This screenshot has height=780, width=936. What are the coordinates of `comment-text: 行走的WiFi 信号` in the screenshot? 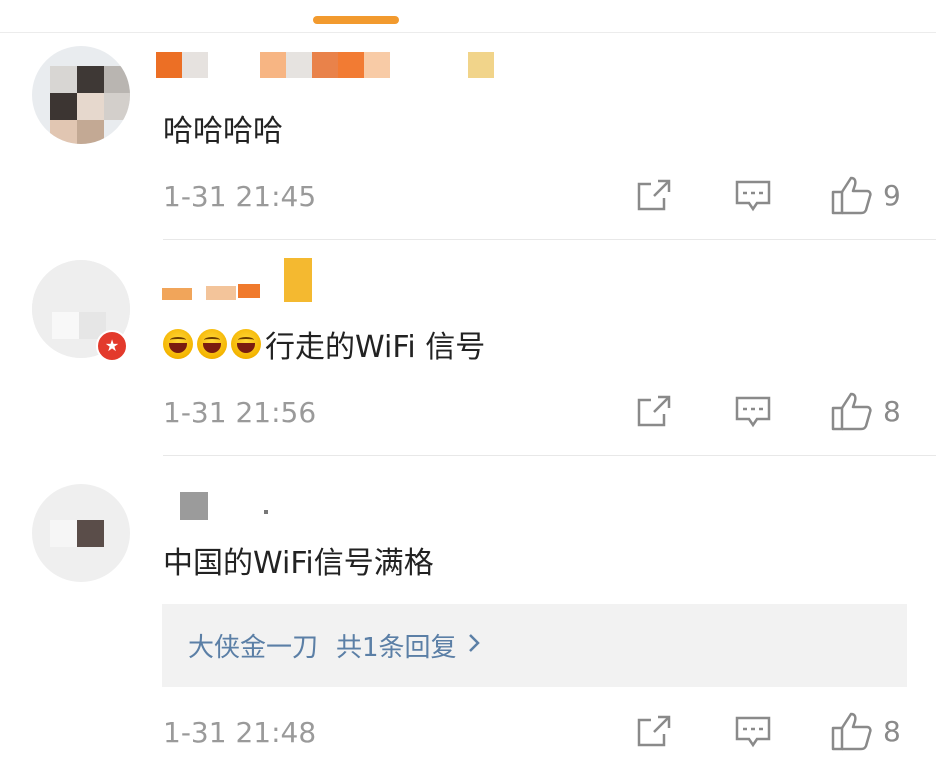 It's located at (324, 344).